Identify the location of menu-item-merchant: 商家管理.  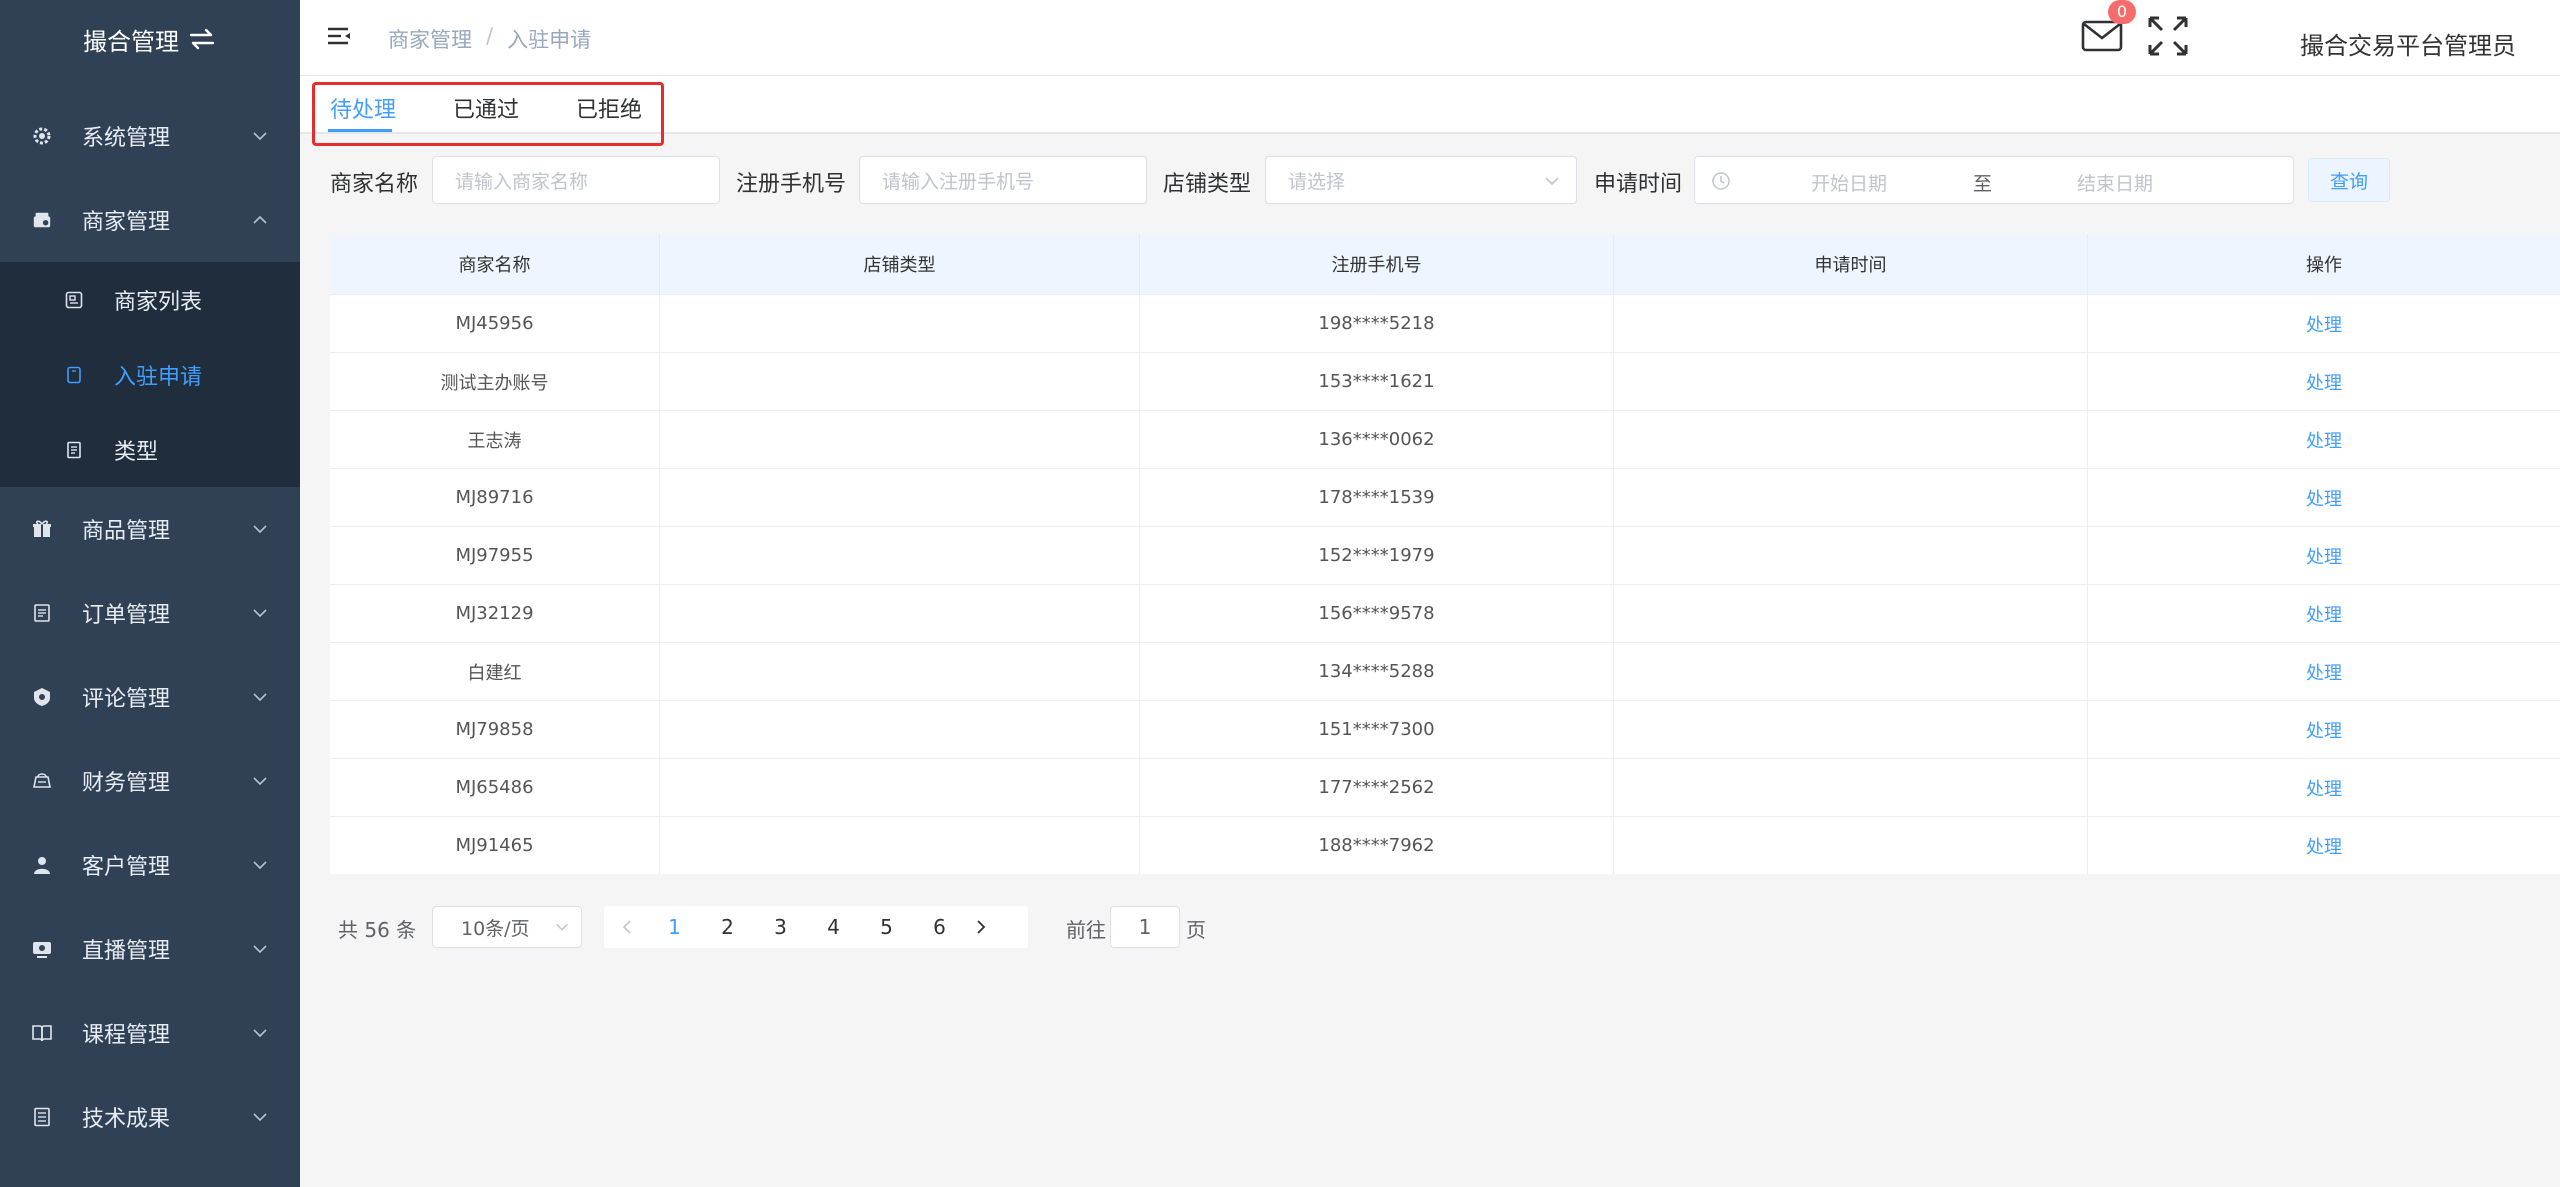
(150, 220).